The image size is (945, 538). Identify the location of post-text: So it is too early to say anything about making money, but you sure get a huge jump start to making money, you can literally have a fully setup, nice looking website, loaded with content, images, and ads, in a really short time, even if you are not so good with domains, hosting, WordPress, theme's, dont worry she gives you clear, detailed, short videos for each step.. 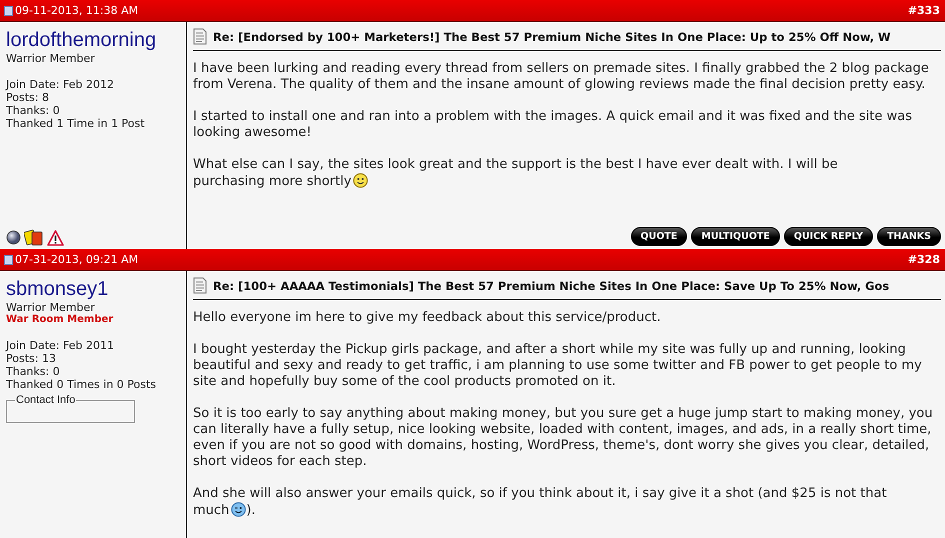
(563, 437).